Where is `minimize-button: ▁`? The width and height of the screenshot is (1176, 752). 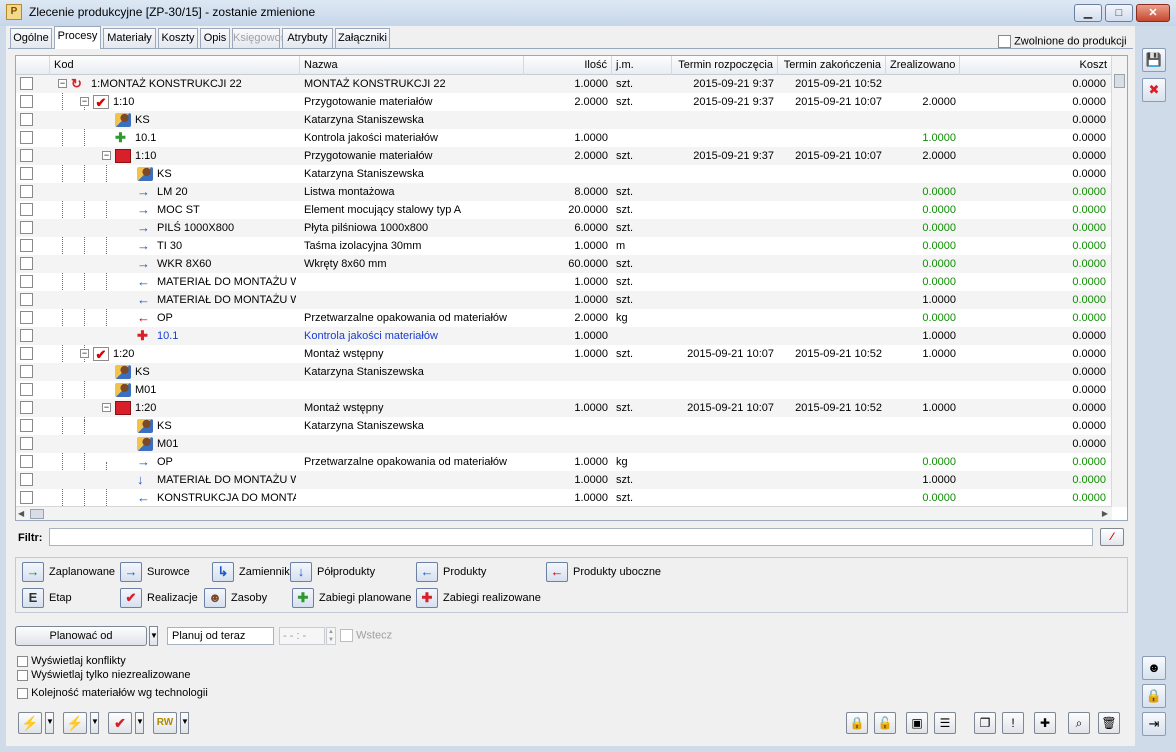
minimize-button: ▁ is located at coordinates (1088, 13).